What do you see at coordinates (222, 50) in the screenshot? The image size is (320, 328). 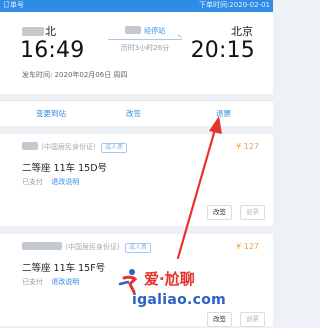 I see `arrival-time: 20:15` at bounding box center [222, 50].